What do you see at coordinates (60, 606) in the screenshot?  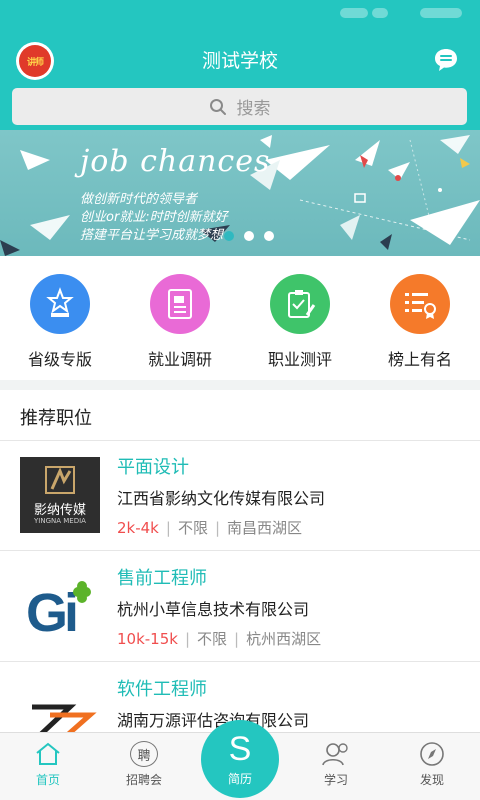 I see `gi-logo: Gi` at bounding box center [60, 606].